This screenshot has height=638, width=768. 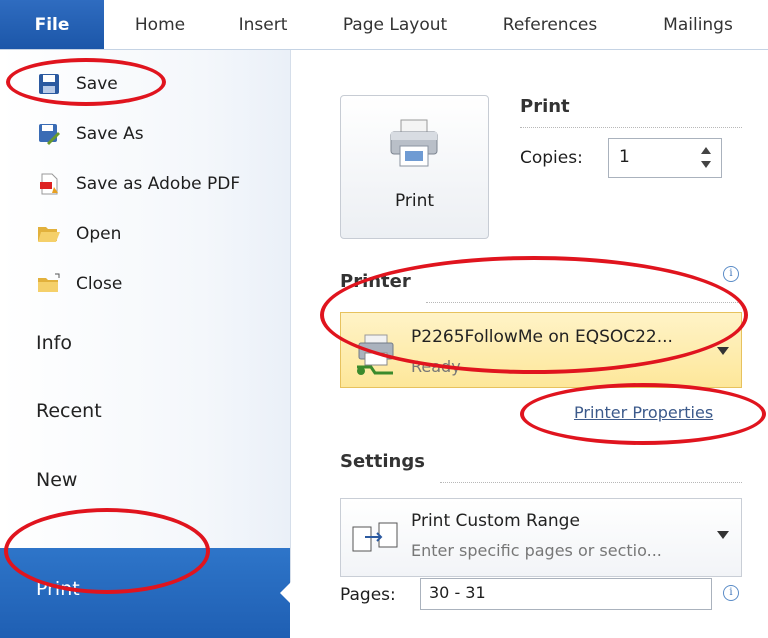 I want to click on tab-page-layout: Page Layout, so click(x=395, y=25).